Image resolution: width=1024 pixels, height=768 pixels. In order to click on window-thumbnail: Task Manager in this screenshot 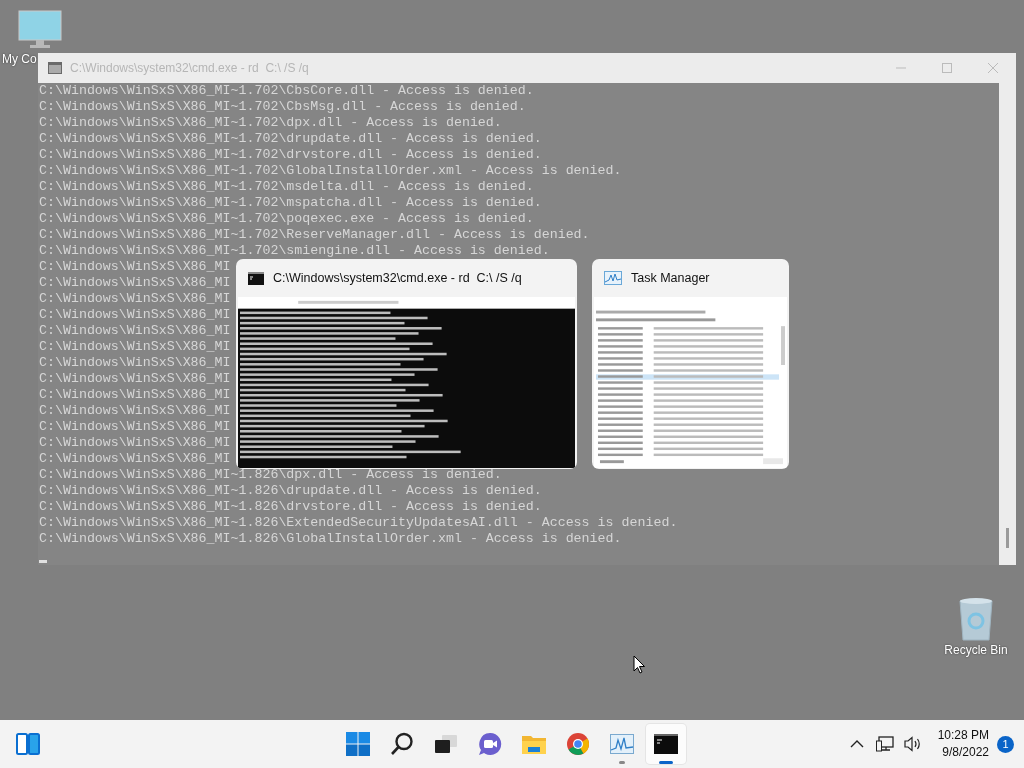, I will do `click(690, 364)`.